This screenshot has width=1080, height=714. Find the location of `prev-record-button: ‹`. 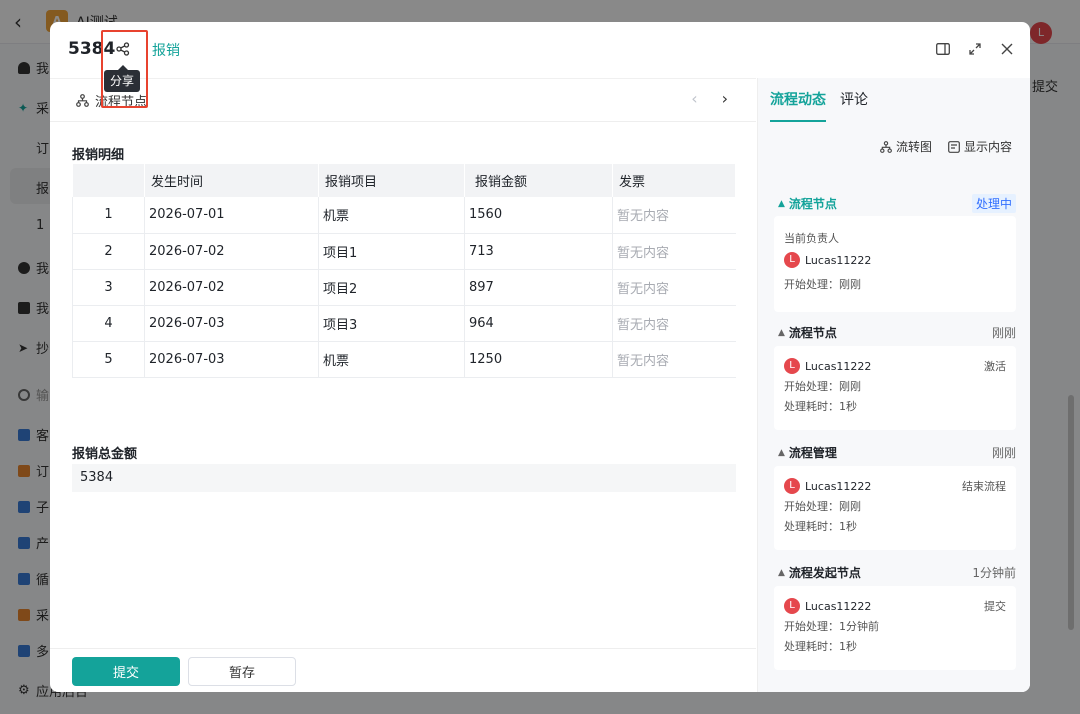

prev-record-button: ‹ is located at coordinates (694, 98).